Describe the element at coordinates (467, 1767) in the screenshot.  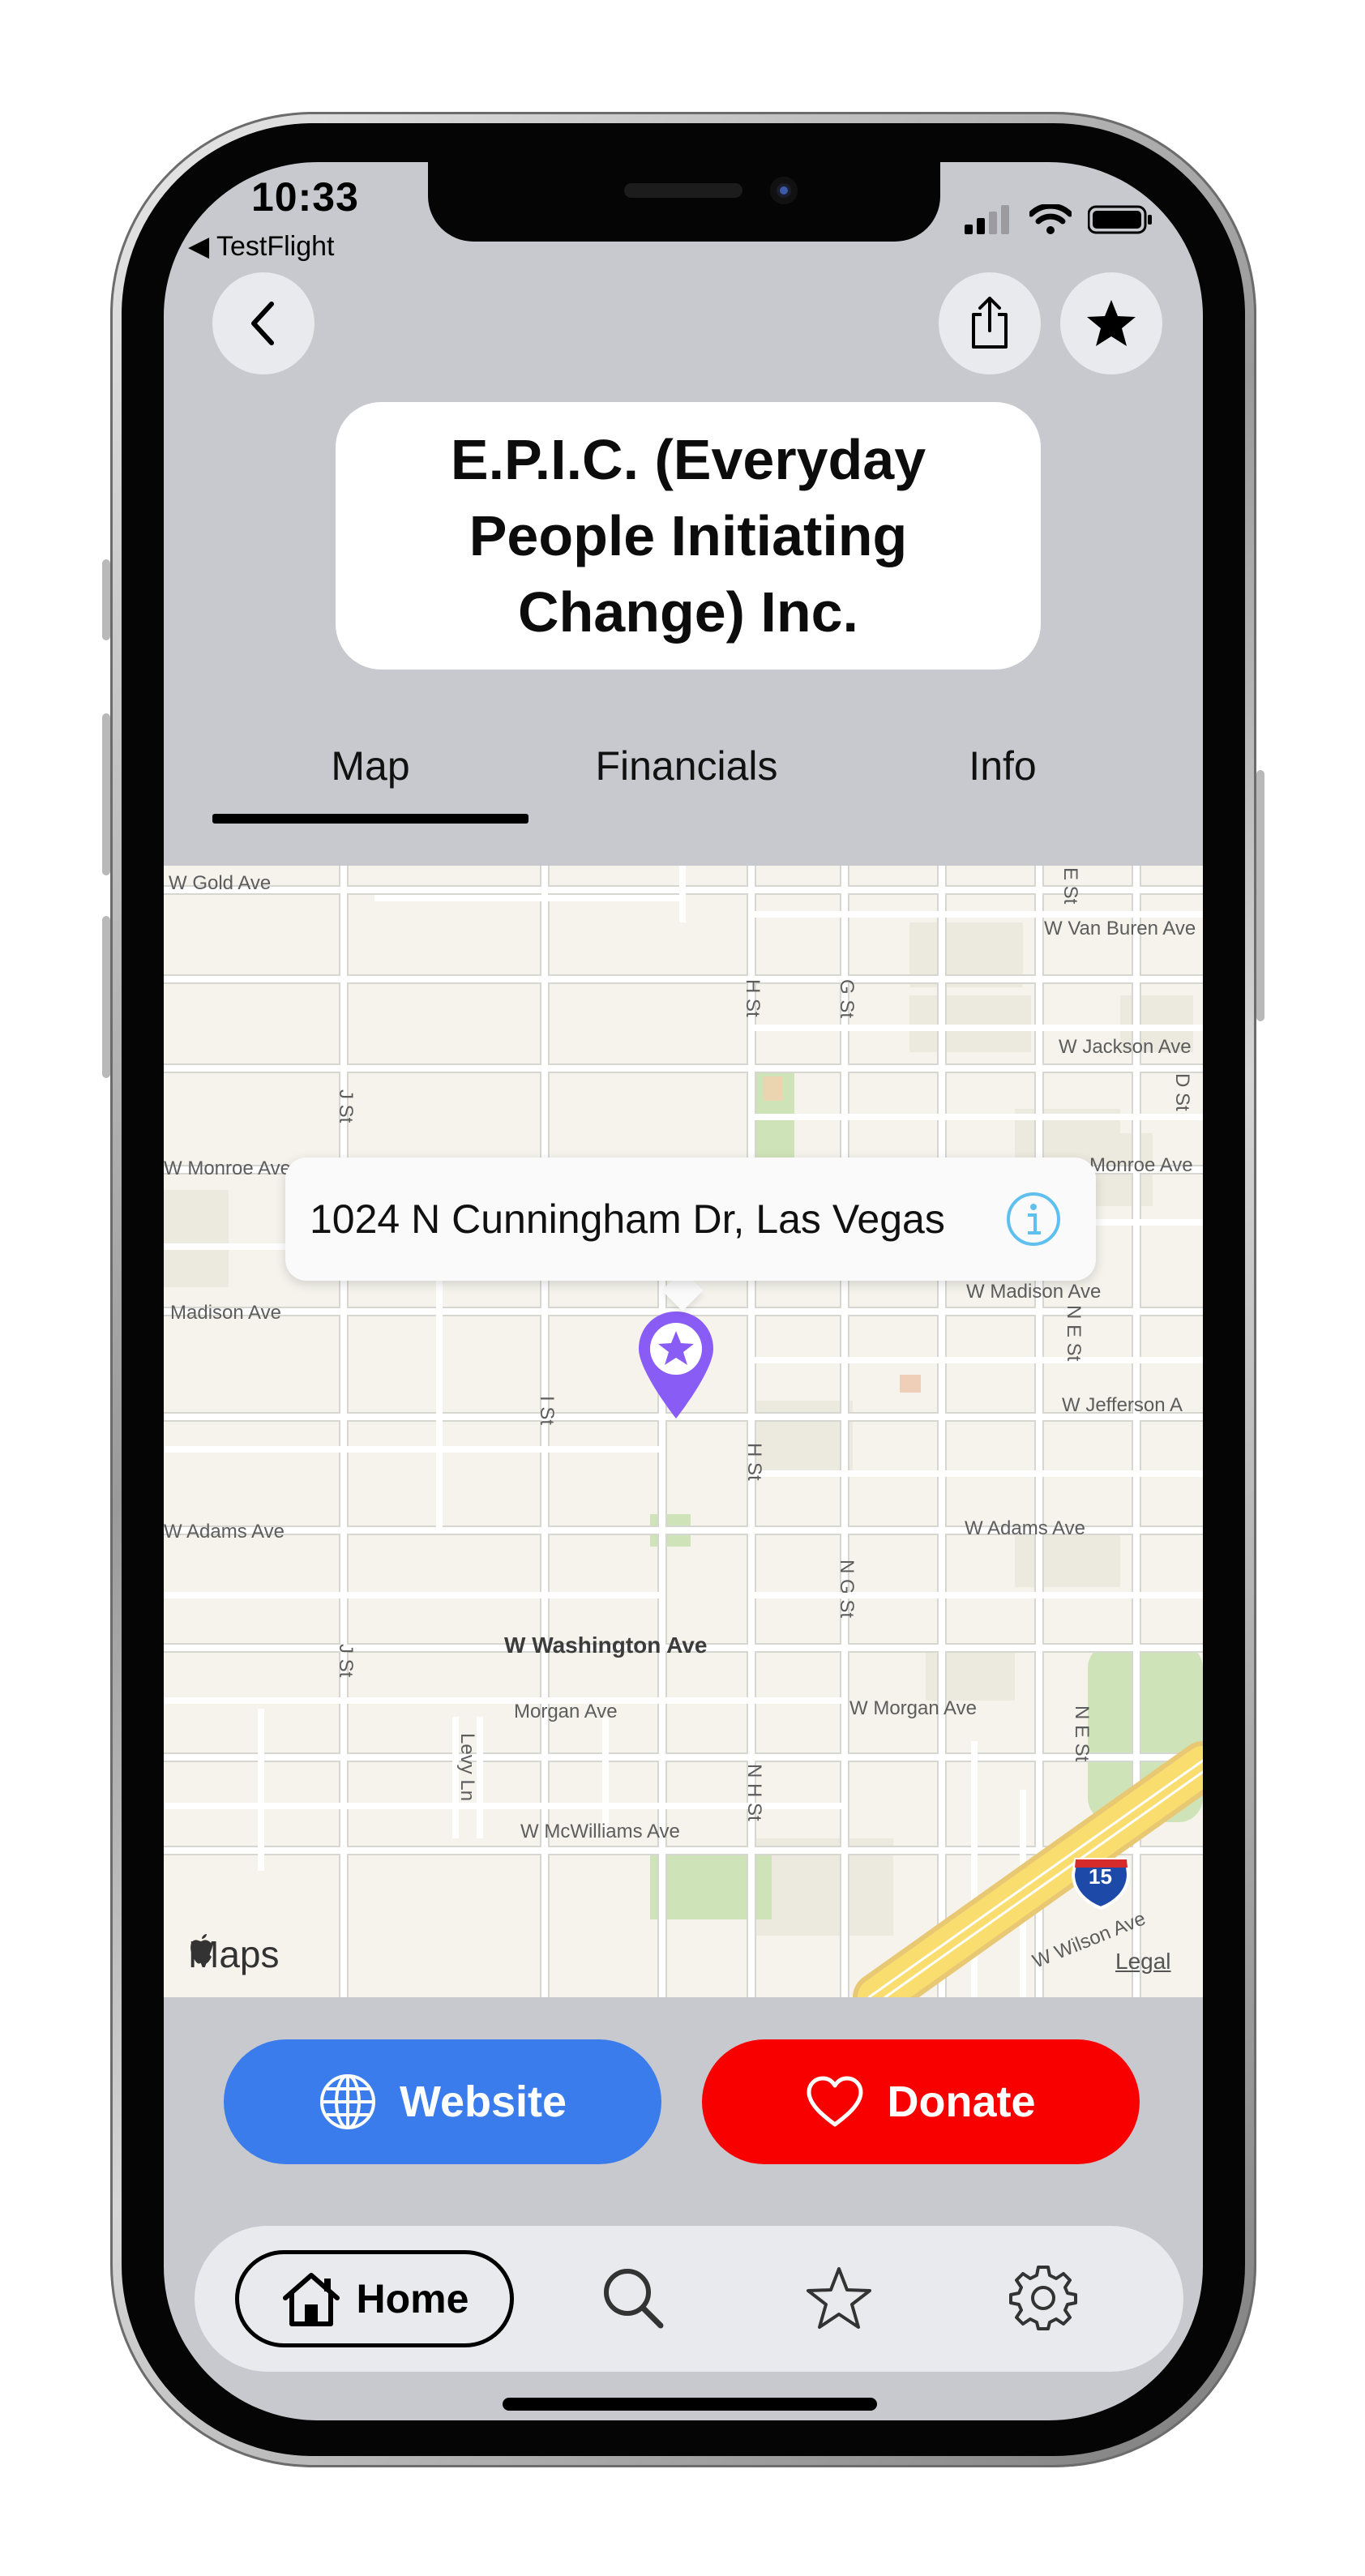
I see `street-label: Levy Ln` at that location.